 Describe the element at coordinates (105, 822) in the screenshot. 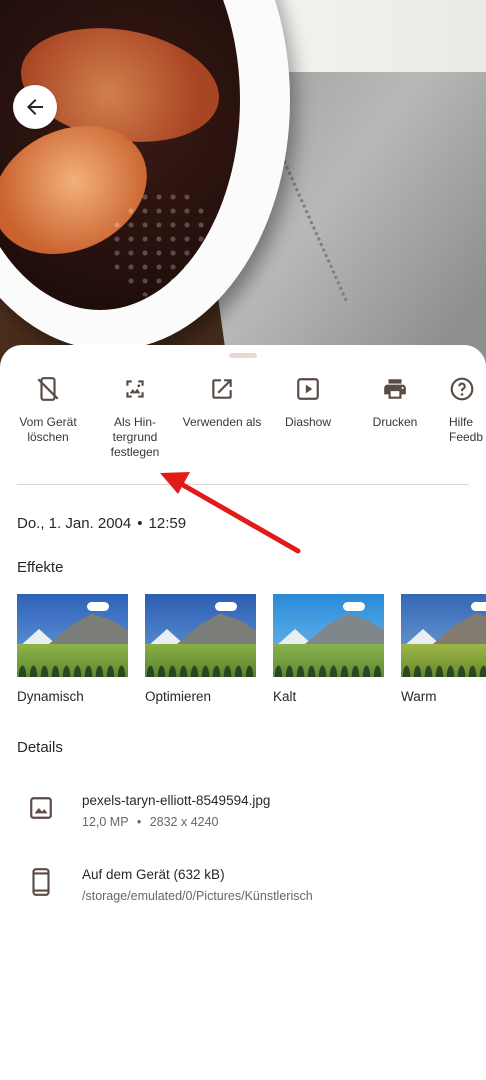

I see `megapixels: 12,0 MP` at that location.